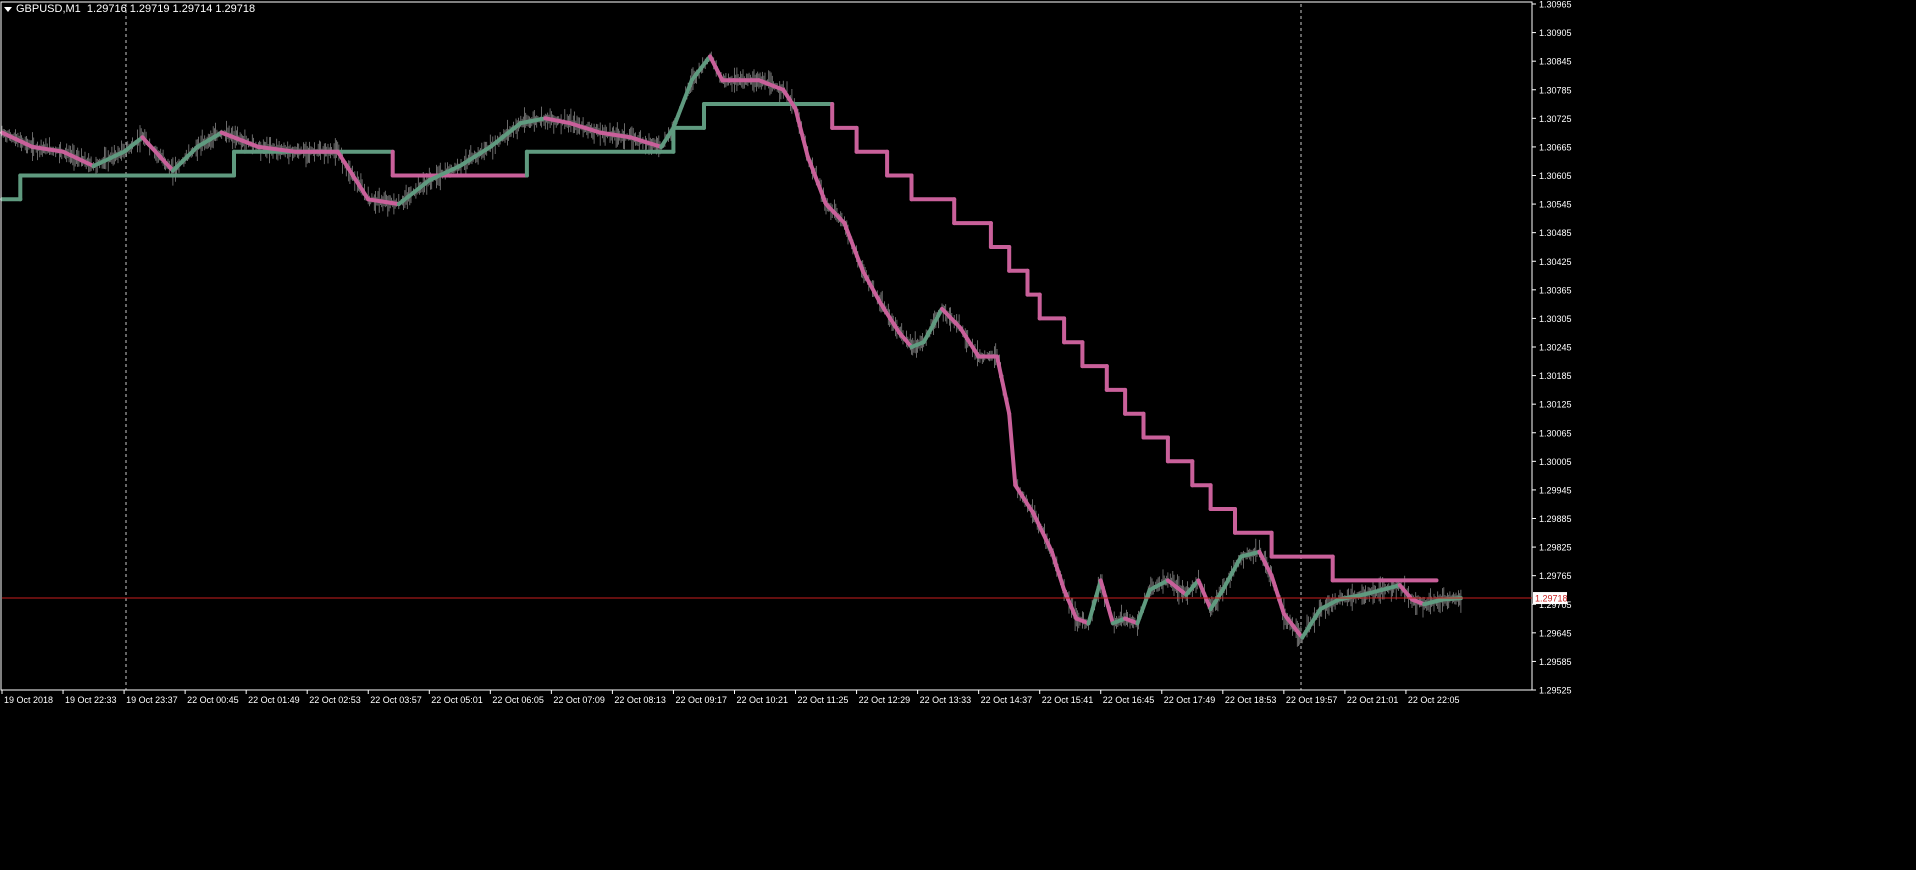 The width and height of the screenshot is (1916, 870). What do you see at coordinates (1555, 62) in the screenshot?
I see `y-tick-label: 1.30845` at bounding box center [1555, 62].